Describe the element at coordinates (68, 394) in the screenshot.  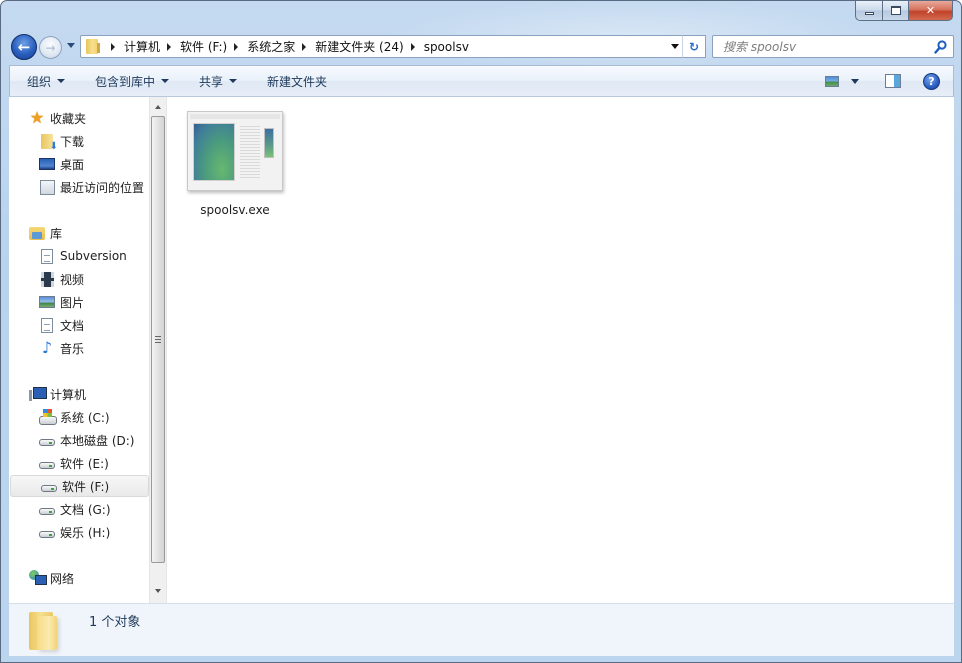
I see `sidebar-label: 计算机` at that location.